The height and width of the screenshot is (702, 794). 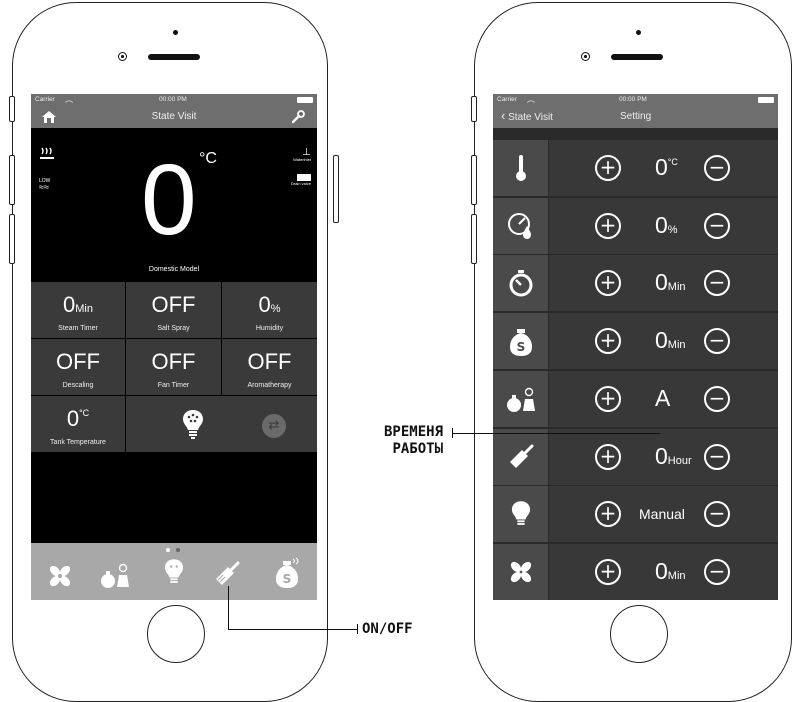 What do you see at coordinates (293, 629) in the screenshot?
I see `on-off-pointer-horizontal` at bounding box center [293, 629].